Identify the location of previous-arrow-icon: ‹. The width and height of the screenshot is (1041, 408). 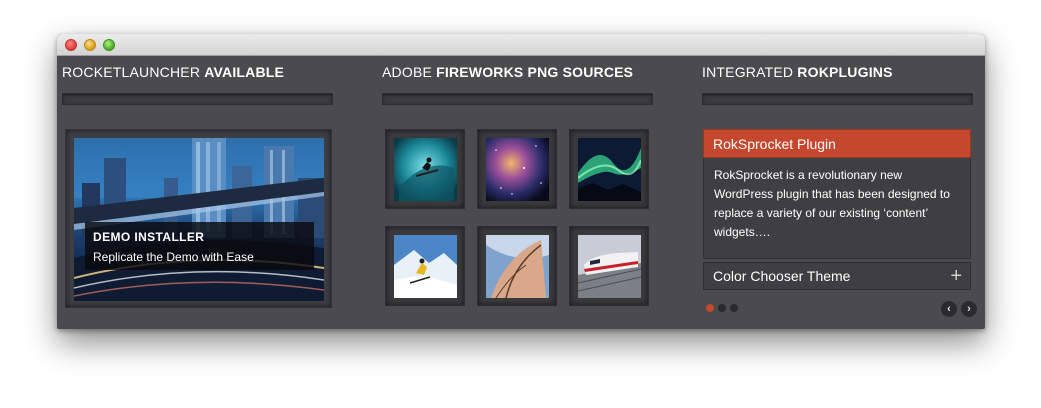
(949, 309).